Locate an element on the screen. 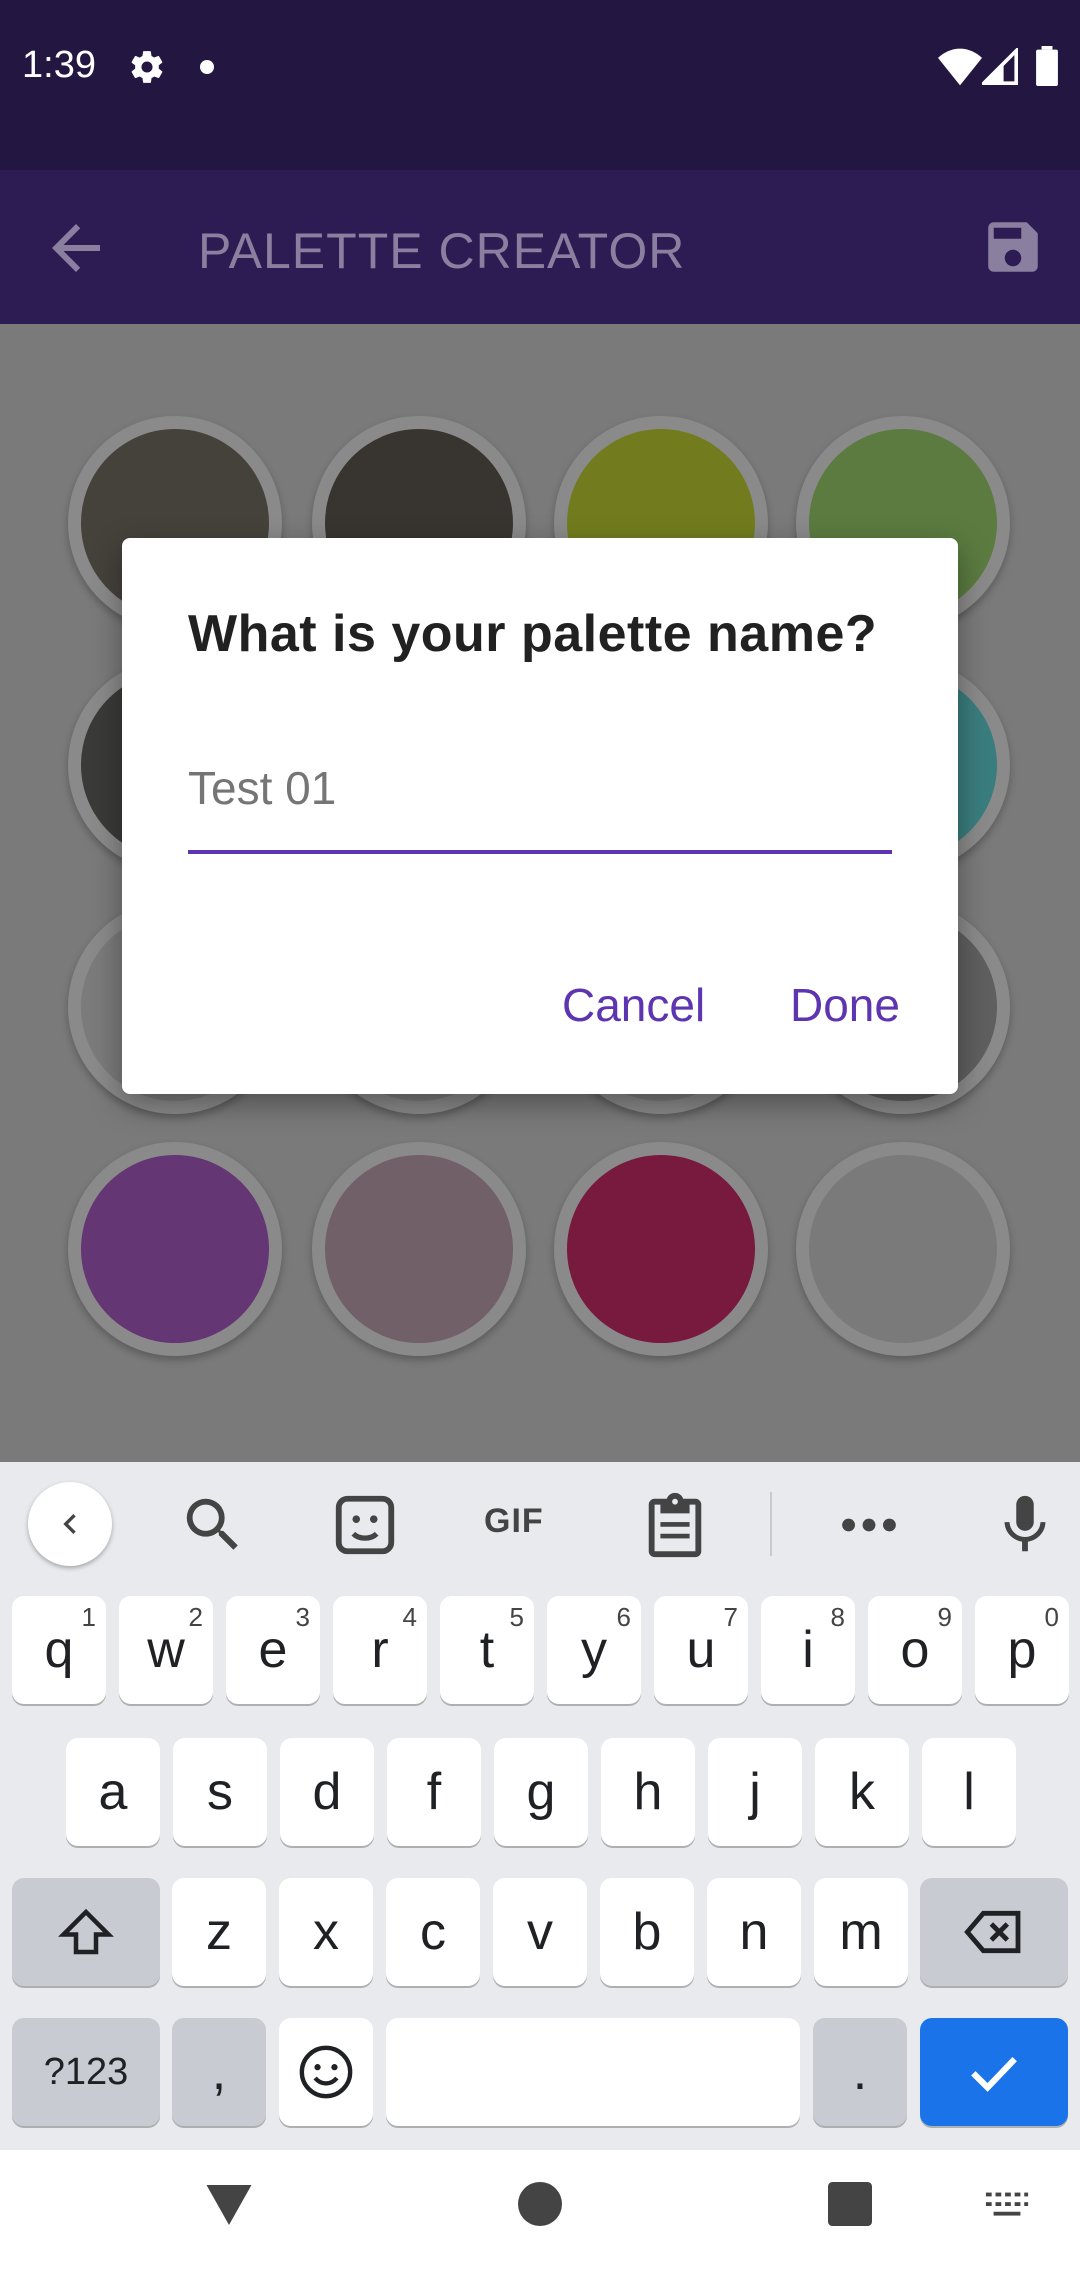 The width and height of the screenshot is (1080, 2280). key-g: g is located at coordinates (541, 1792).